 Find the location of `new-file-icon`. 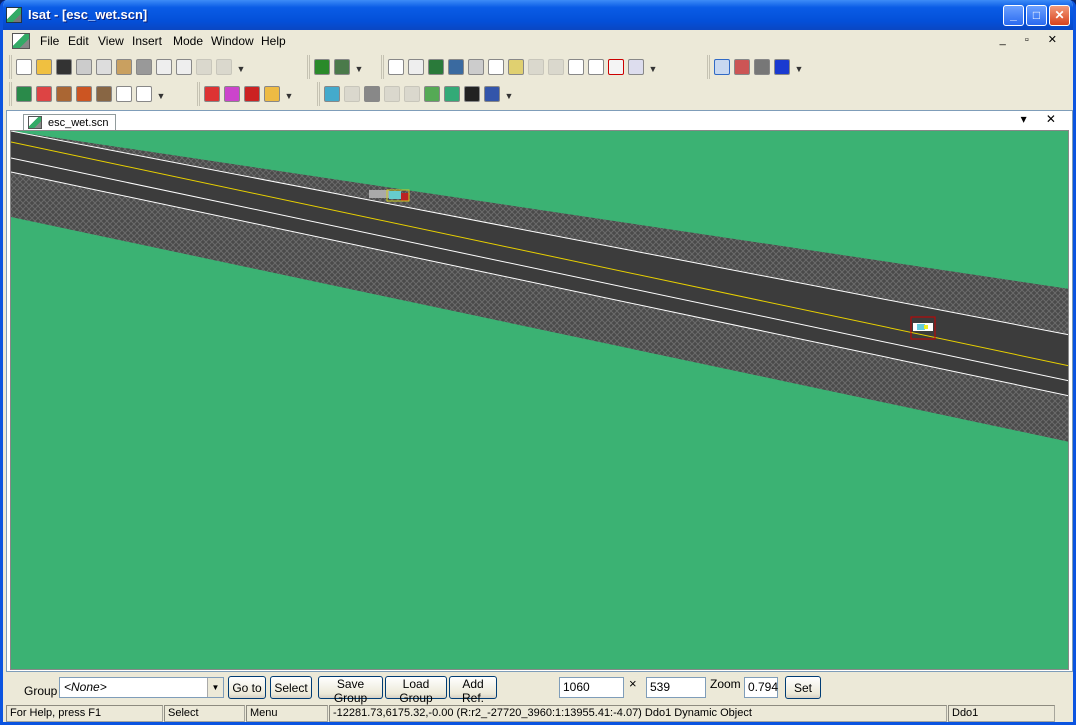

new-file-icon is located at coordinates (24, 67).